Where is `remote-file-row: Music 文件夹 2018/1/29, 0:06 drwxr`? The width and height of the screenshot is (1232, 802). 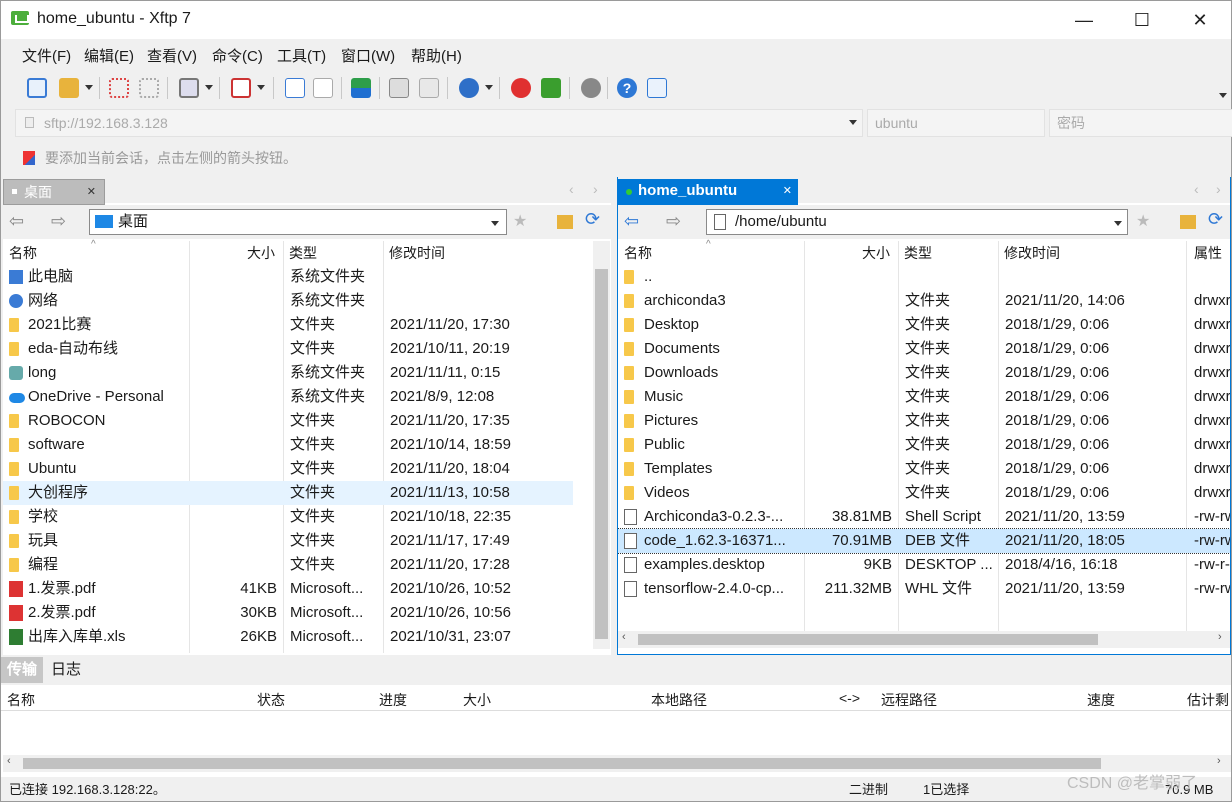
remote-file-row: Music 文件夹 2018/1/29, 0:06 drwxr is located at coordinates (924, 397).